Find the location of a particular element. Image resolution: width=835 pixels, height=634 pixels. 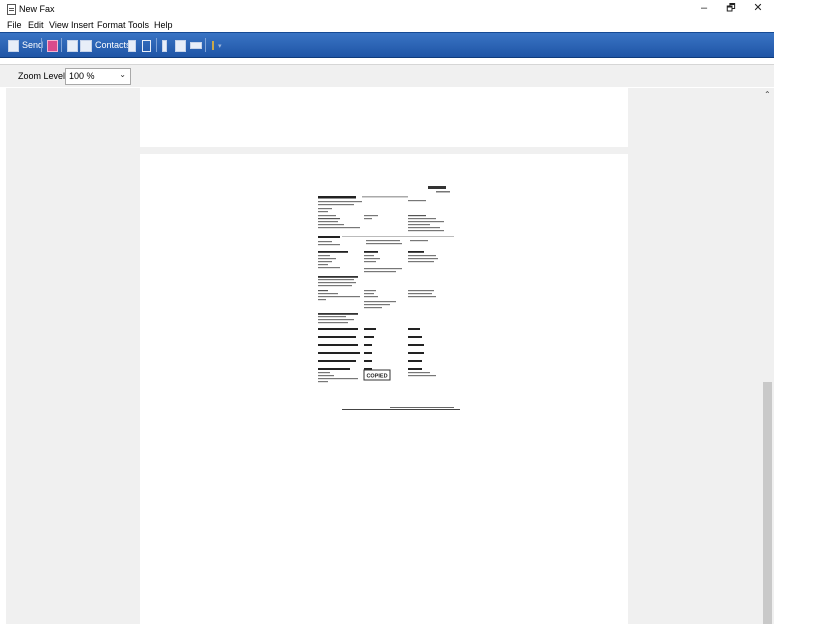

priority-icon is located at coordinates (213, 46).